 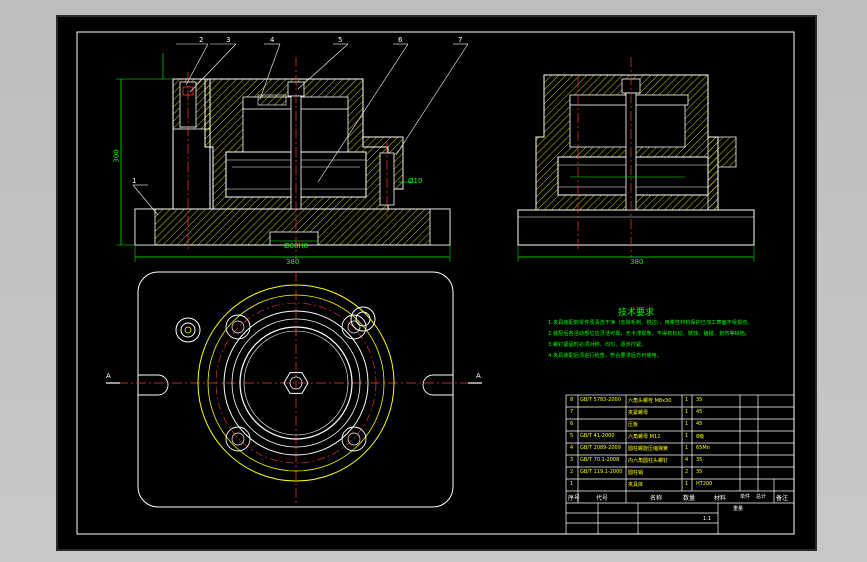 I want to click on side-base, so click(x=636, y=227).